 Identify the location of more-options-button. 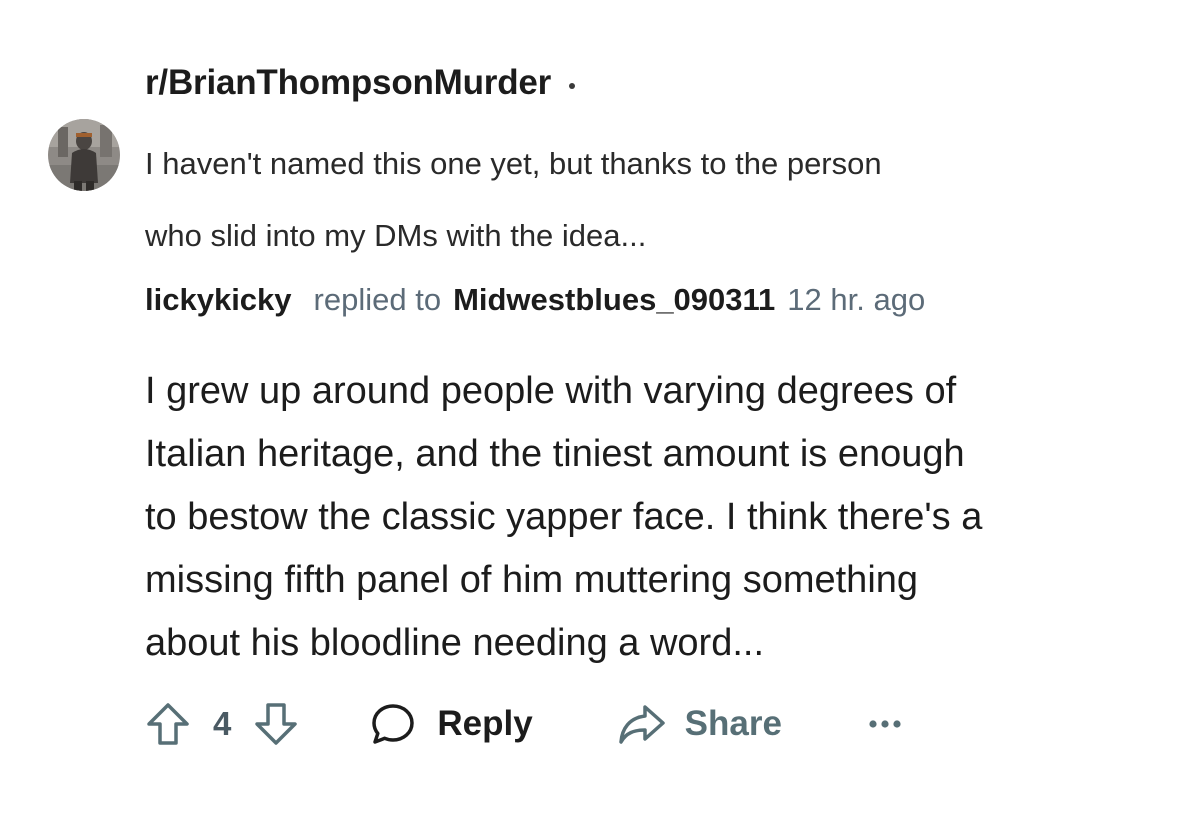
(885, 724).